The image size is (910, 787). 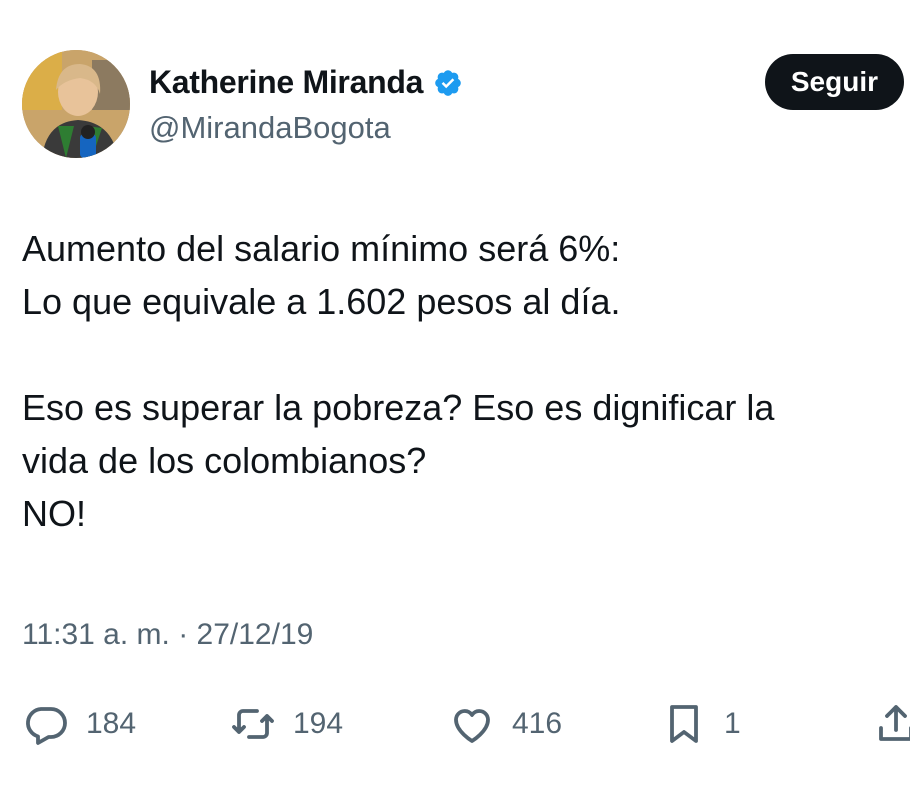 I want to click on tweet-text-line: Lo que equivale a 1.602 pesos al día., so click(x=321, y=301).